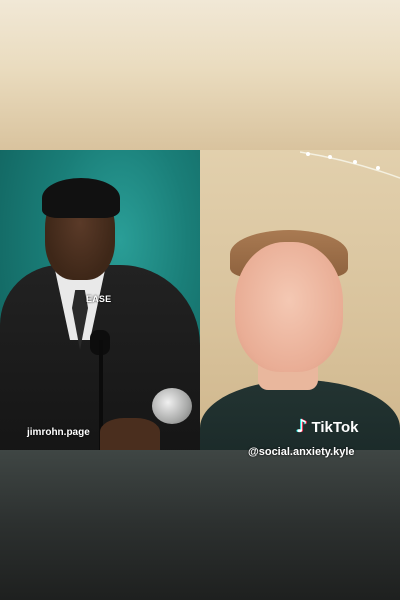 This screenshot has width=400, height=600. What do you see at coordinates (130, 434) in the screenshot?
I see `speaker-hand` at bounding box center [130, 434].